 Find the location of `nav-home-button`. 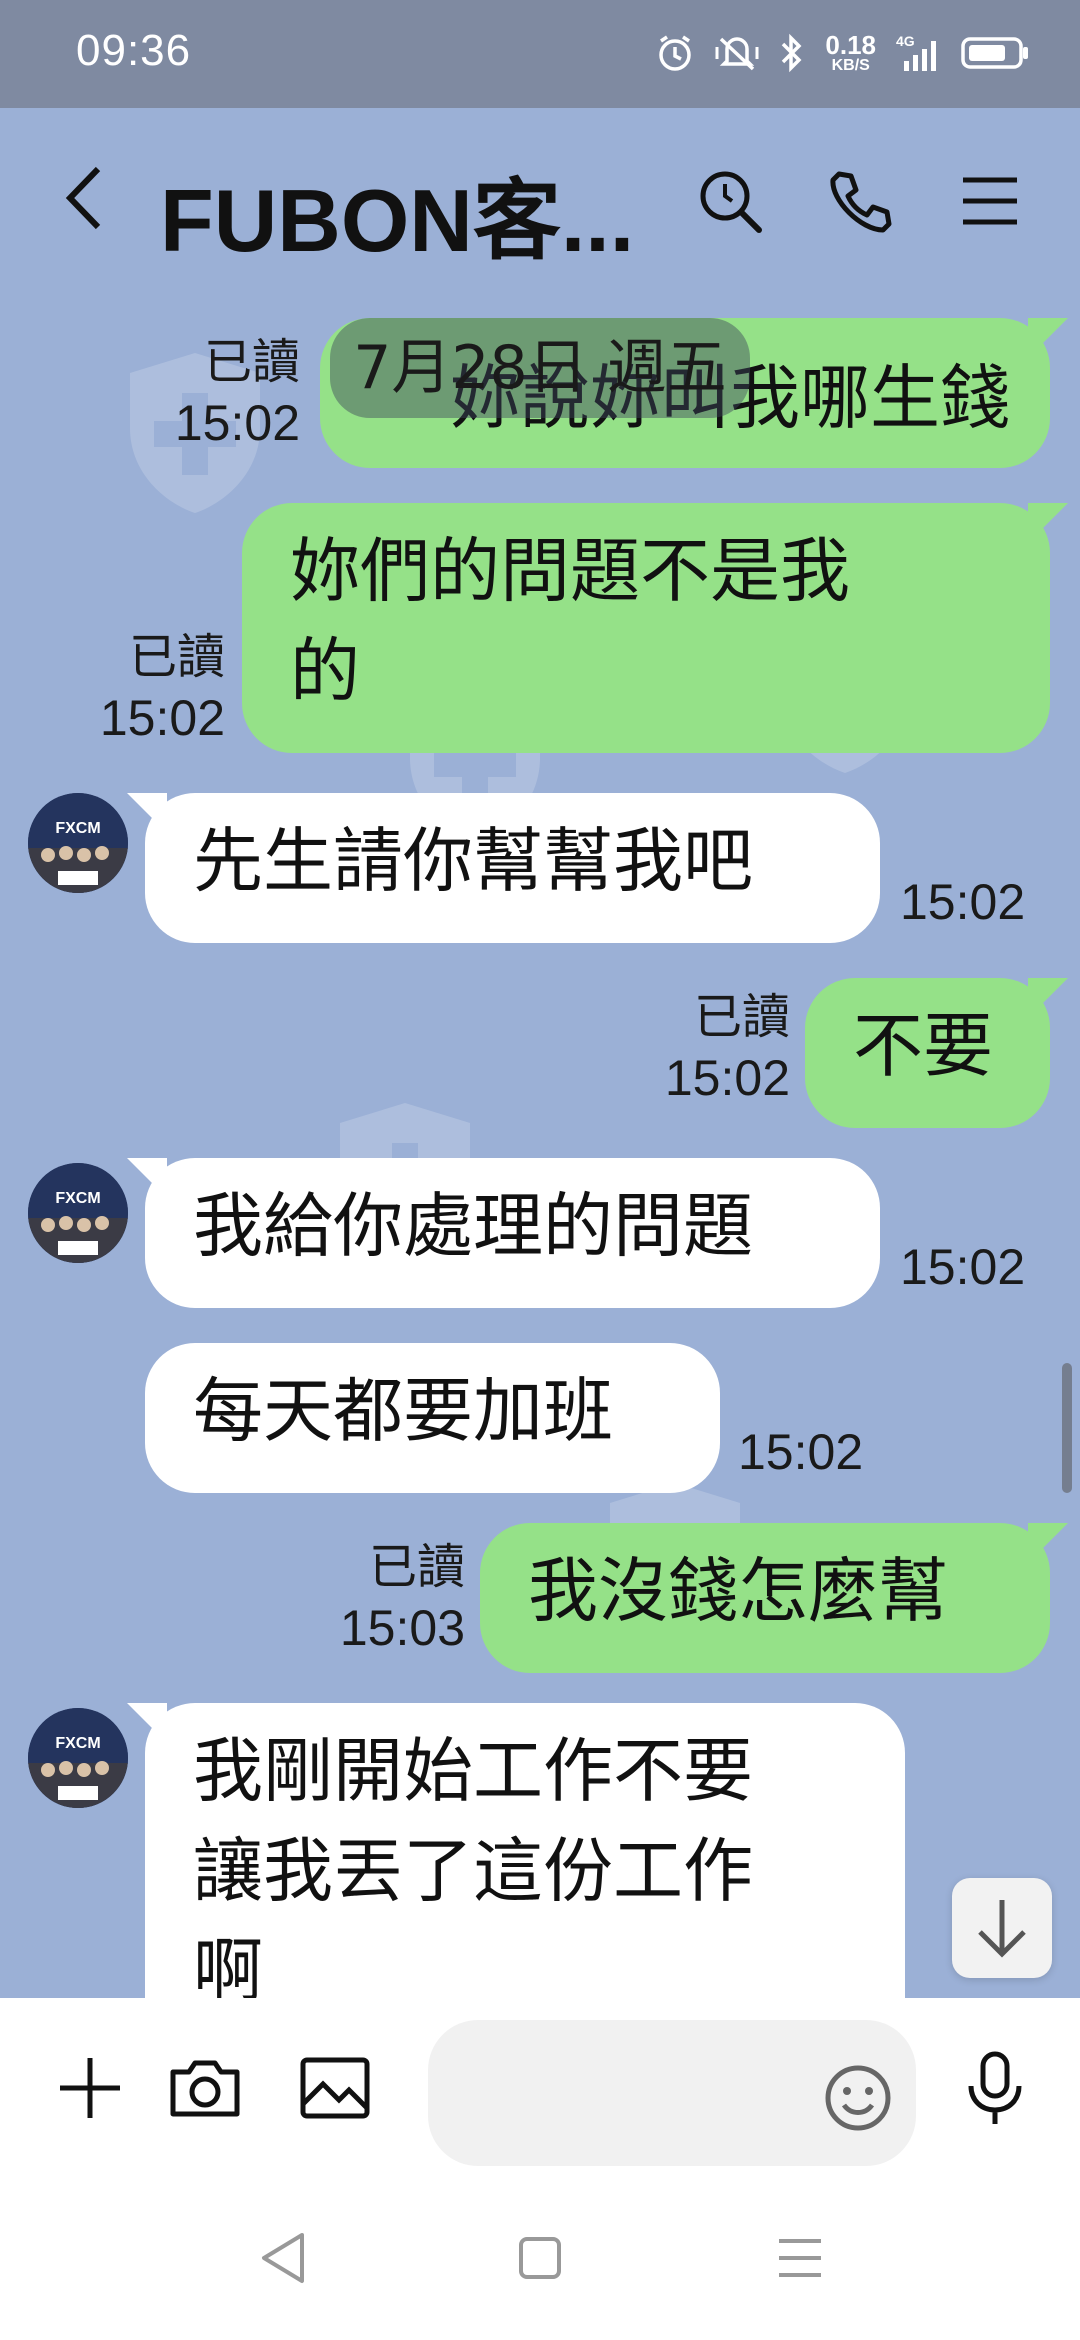

nav-home-button is located at coordinates (540, 2258).